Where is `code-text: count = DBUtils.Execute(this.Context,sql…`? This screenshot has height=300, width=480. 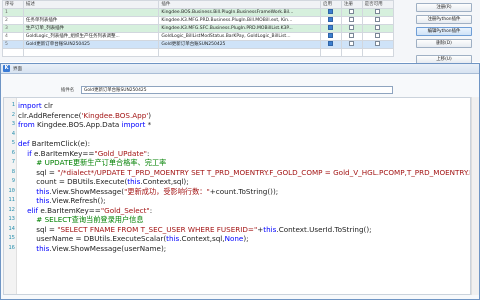 code-text: count = DBUtils.Execute(this.Context,sql… is located at coordinates (103, 181).